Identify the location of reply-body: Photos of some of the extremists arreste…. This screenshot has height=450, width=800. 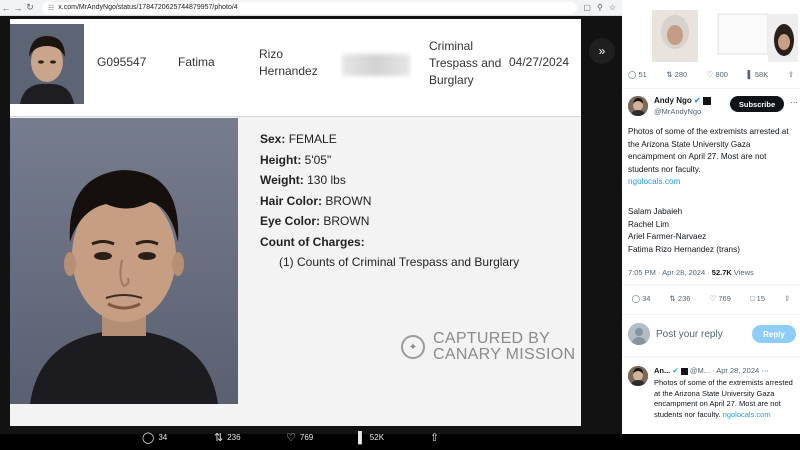
(726, 399).